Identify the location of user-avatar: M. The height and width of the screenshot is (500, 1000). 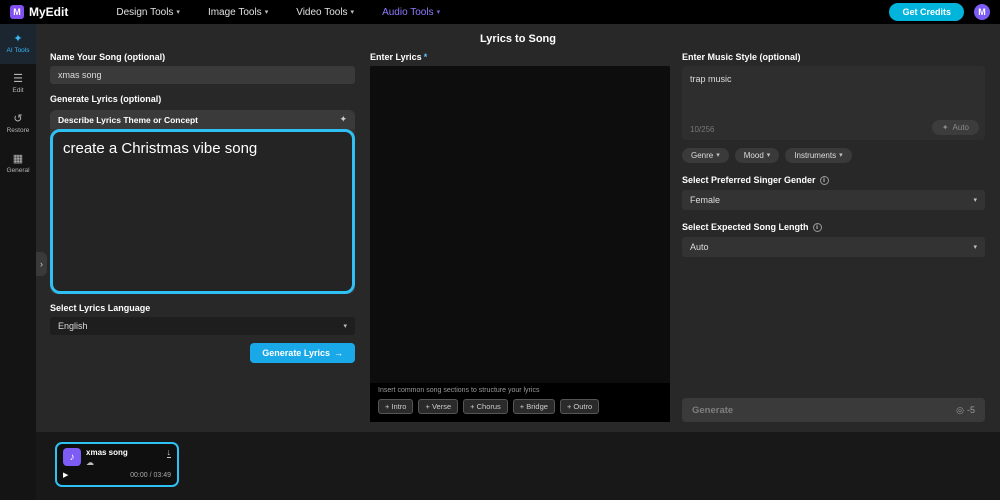
(982, 12).